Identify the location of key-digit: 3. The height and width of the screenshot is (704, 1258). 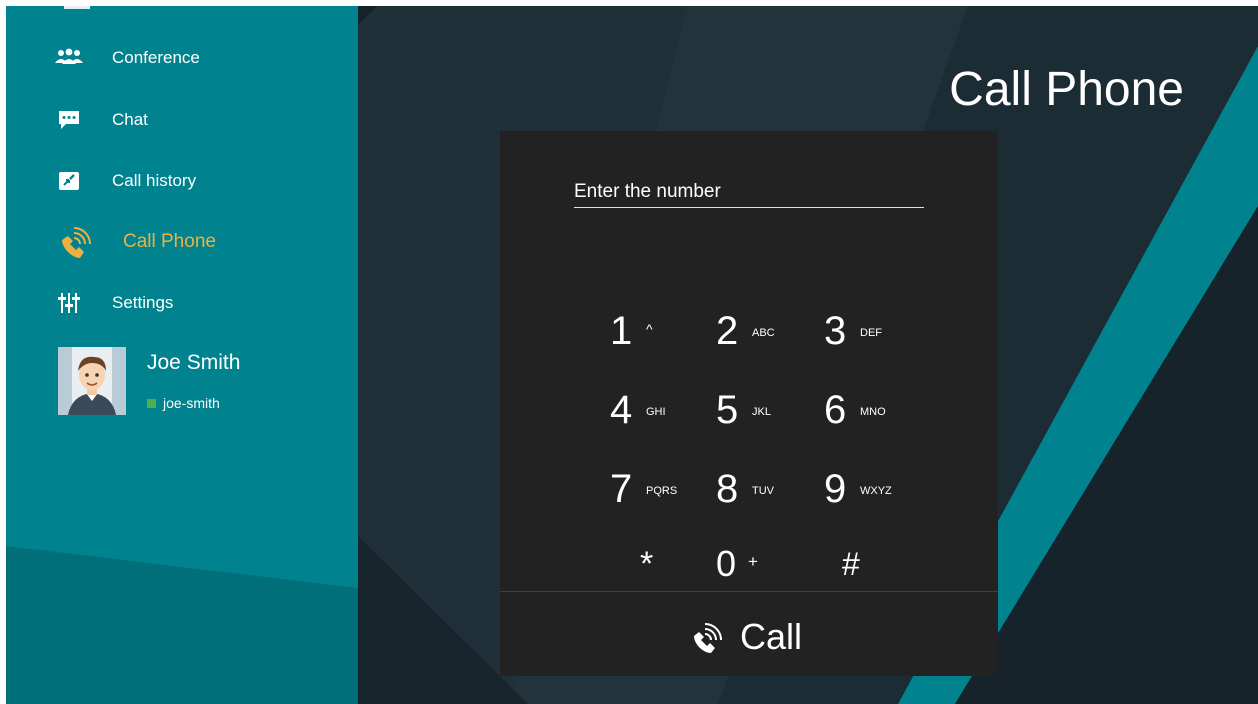
(835, 331).